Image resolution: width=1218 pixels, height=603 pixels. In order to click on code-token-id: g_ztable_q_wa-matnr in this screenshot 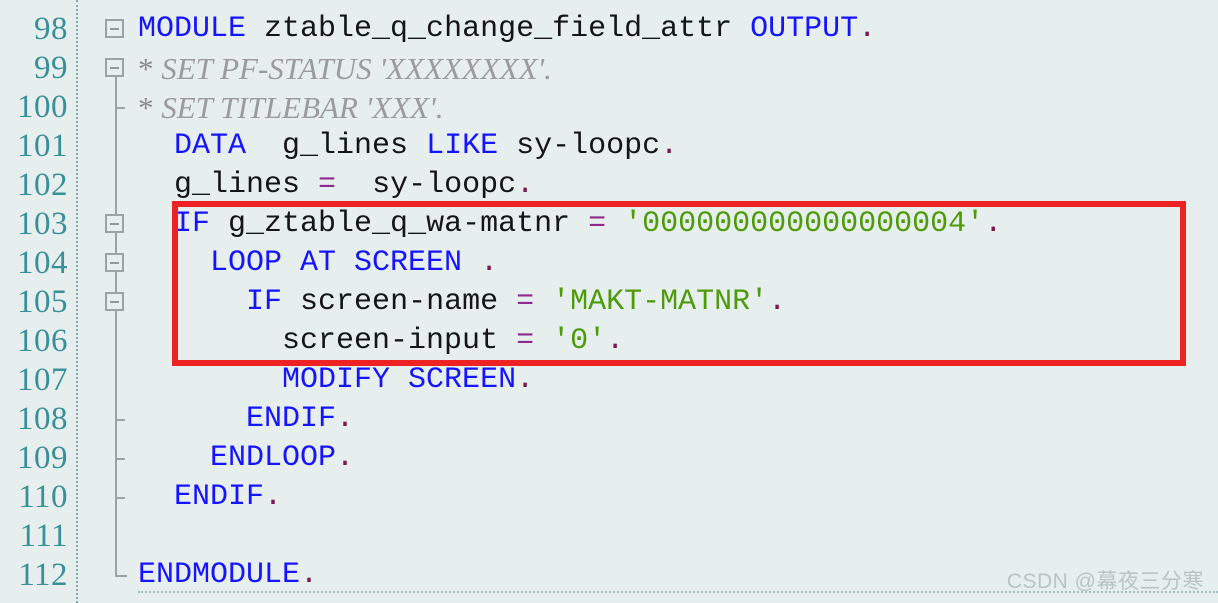, I will do `click(399, 224)`.